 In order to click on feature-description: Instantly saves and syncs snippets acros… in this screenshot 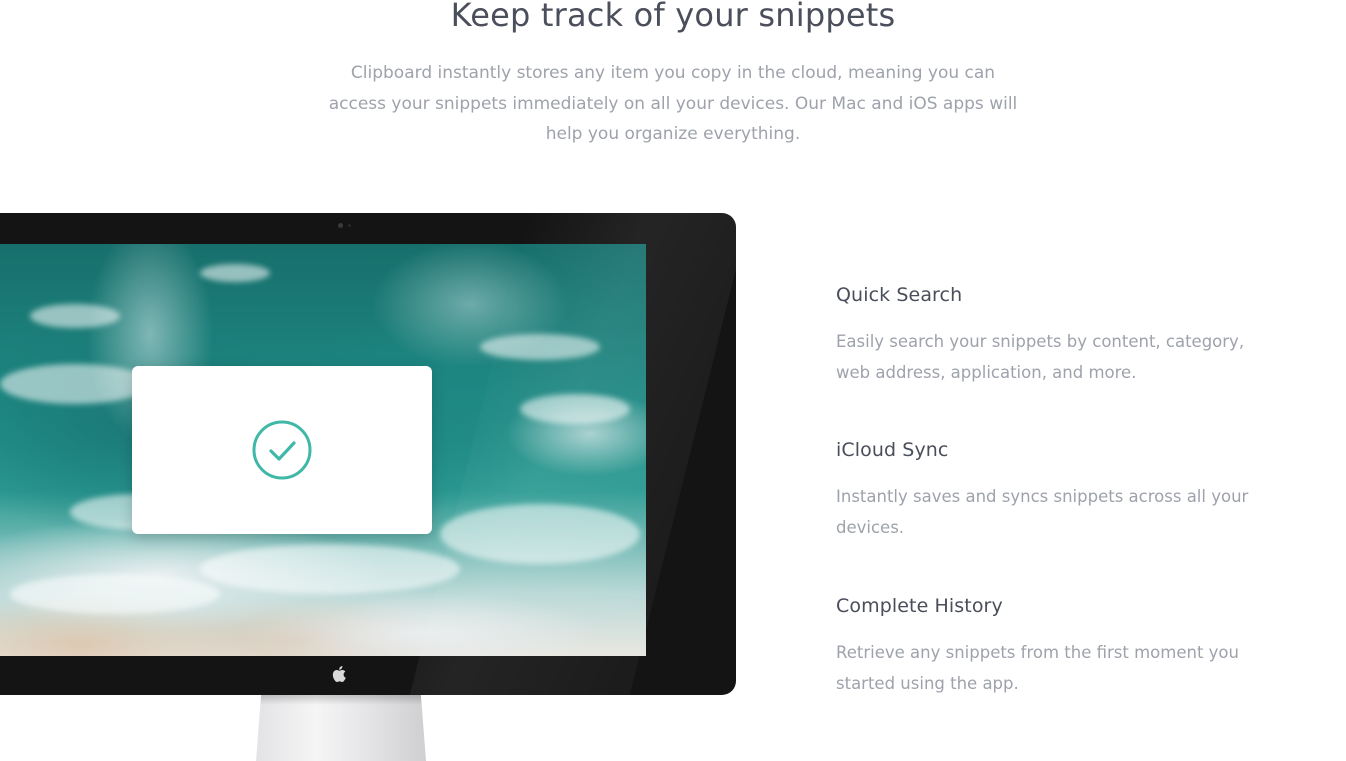, I will do `click(1042, 512)`.